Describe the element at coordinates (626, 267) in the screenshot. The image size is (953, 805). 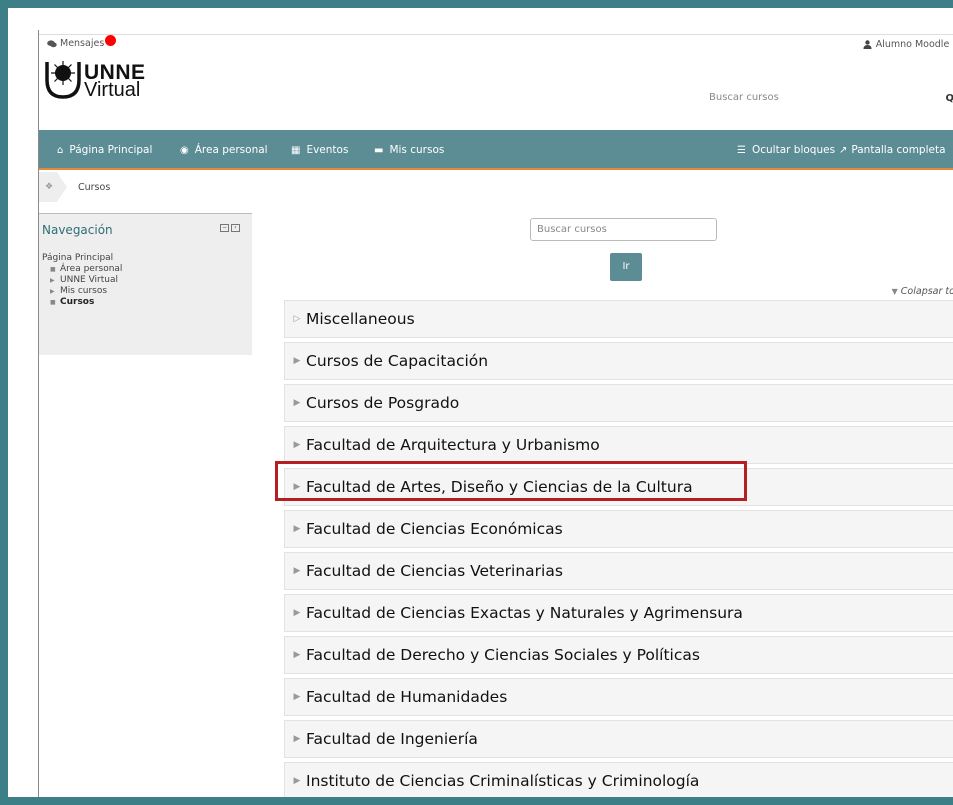
I see `go-button: Ir` at that location.